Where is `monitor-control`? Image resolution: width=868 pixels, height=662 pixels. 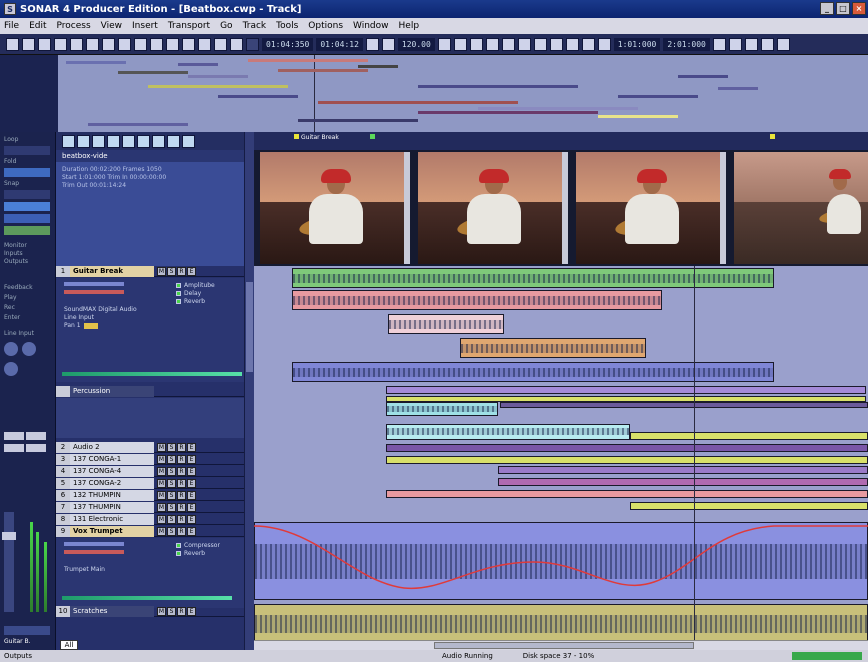
monitor-control is located at coordinates (27, 230).